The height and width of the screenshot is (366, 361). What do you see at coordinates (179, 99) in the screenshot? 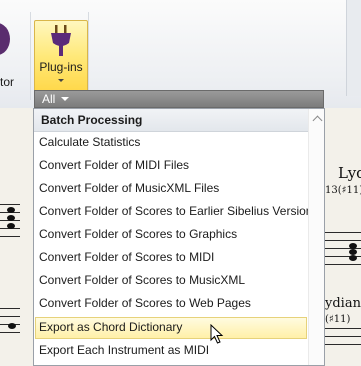
I see `plugin-filter-dropdown: All` at bounding box center [179, 99].